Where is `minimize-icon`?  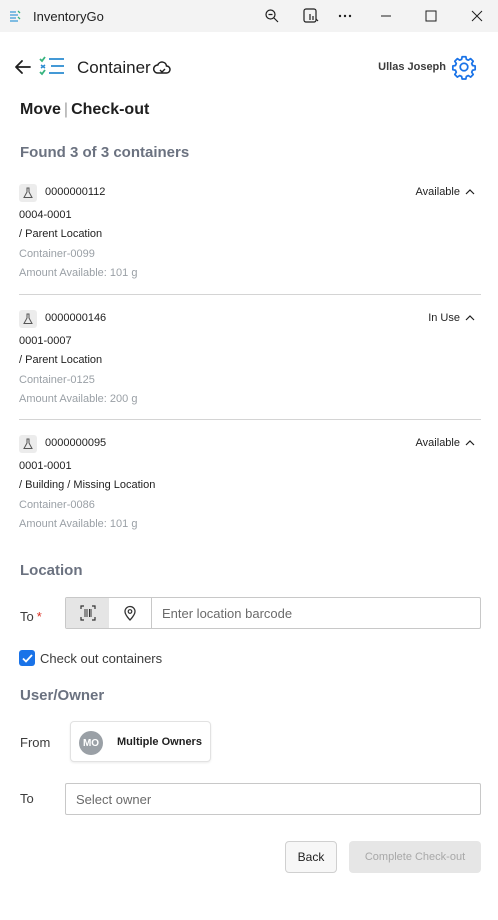 minimize-icon is located at coordinates (386, 16).